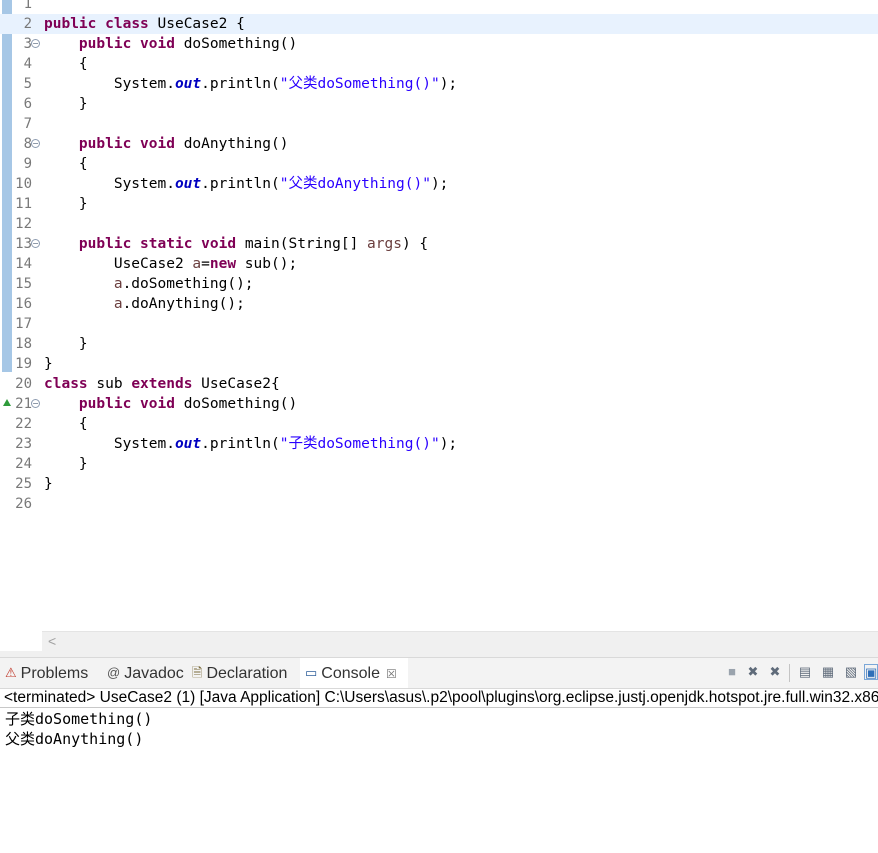 The image size is (878, 853). I want to click on code-line: 3− public void doSomething(), so click(439, 44).